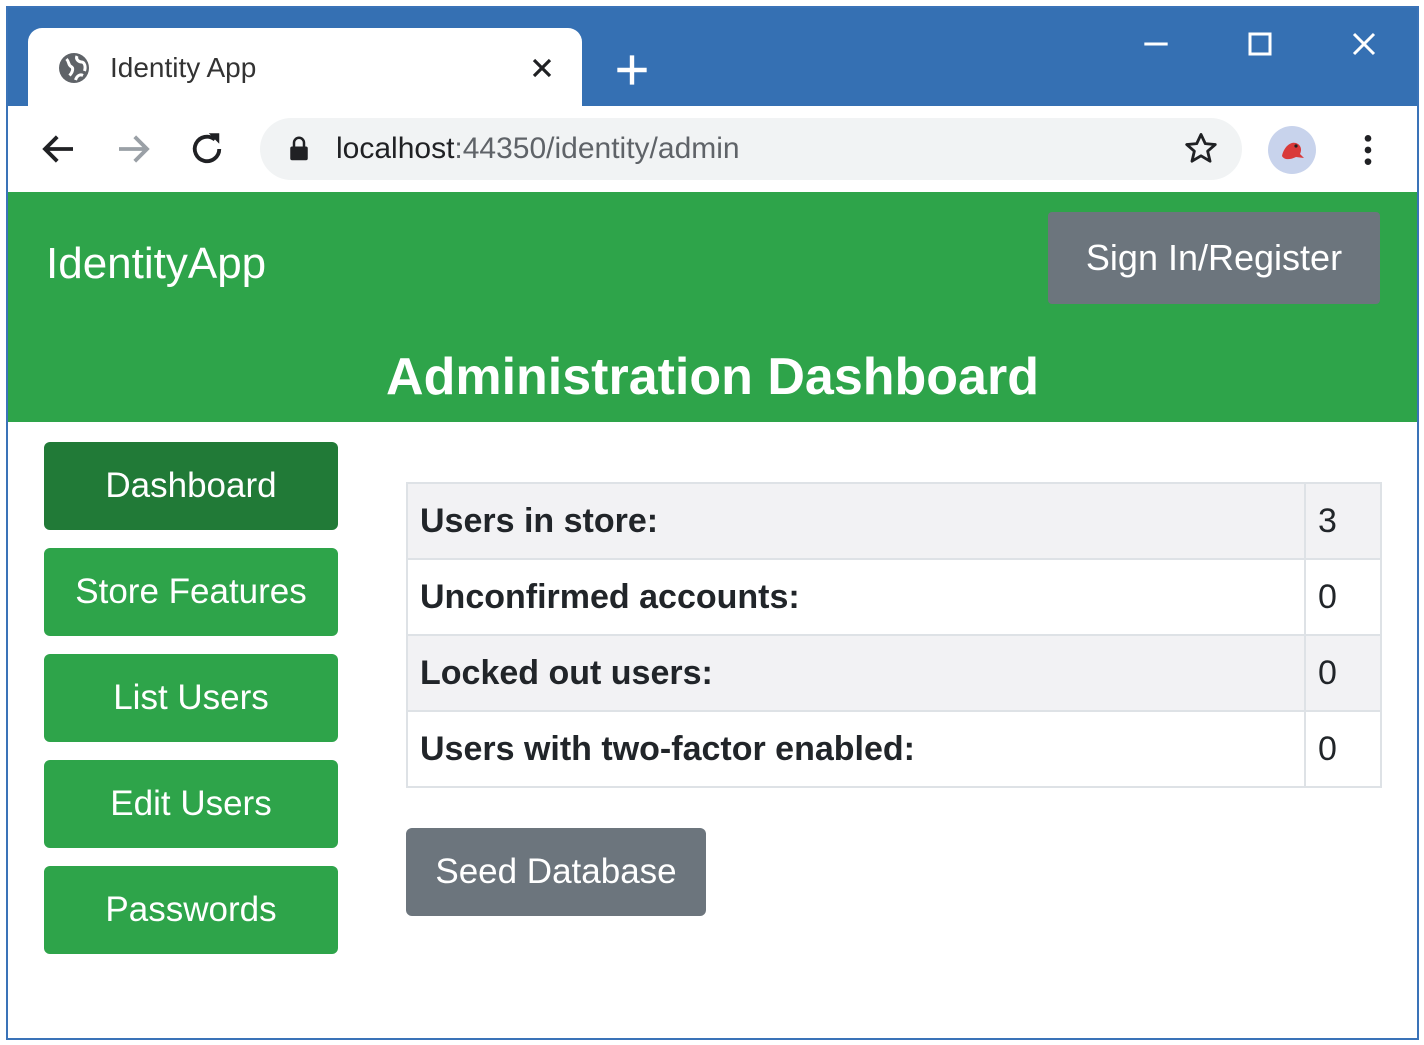  Describe the element at coordinates (59, 149) in the screenshot. I see `back-arrow-icon` at that location.